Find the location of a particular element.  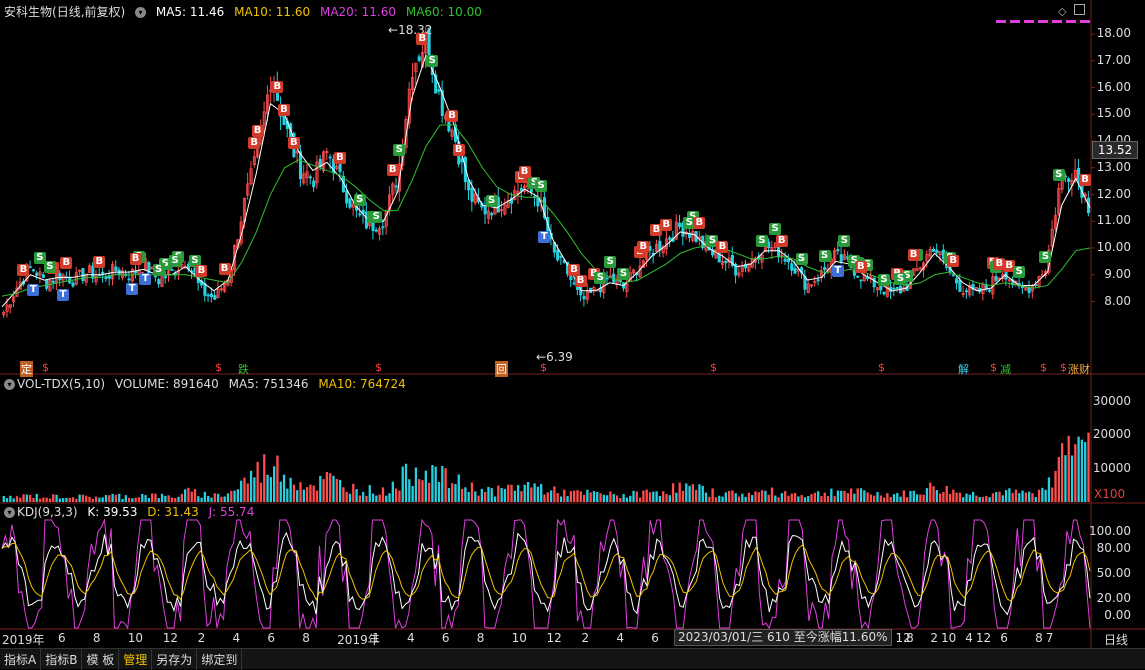

toolbar-button: 管理 is located at coordinates (136, 659).